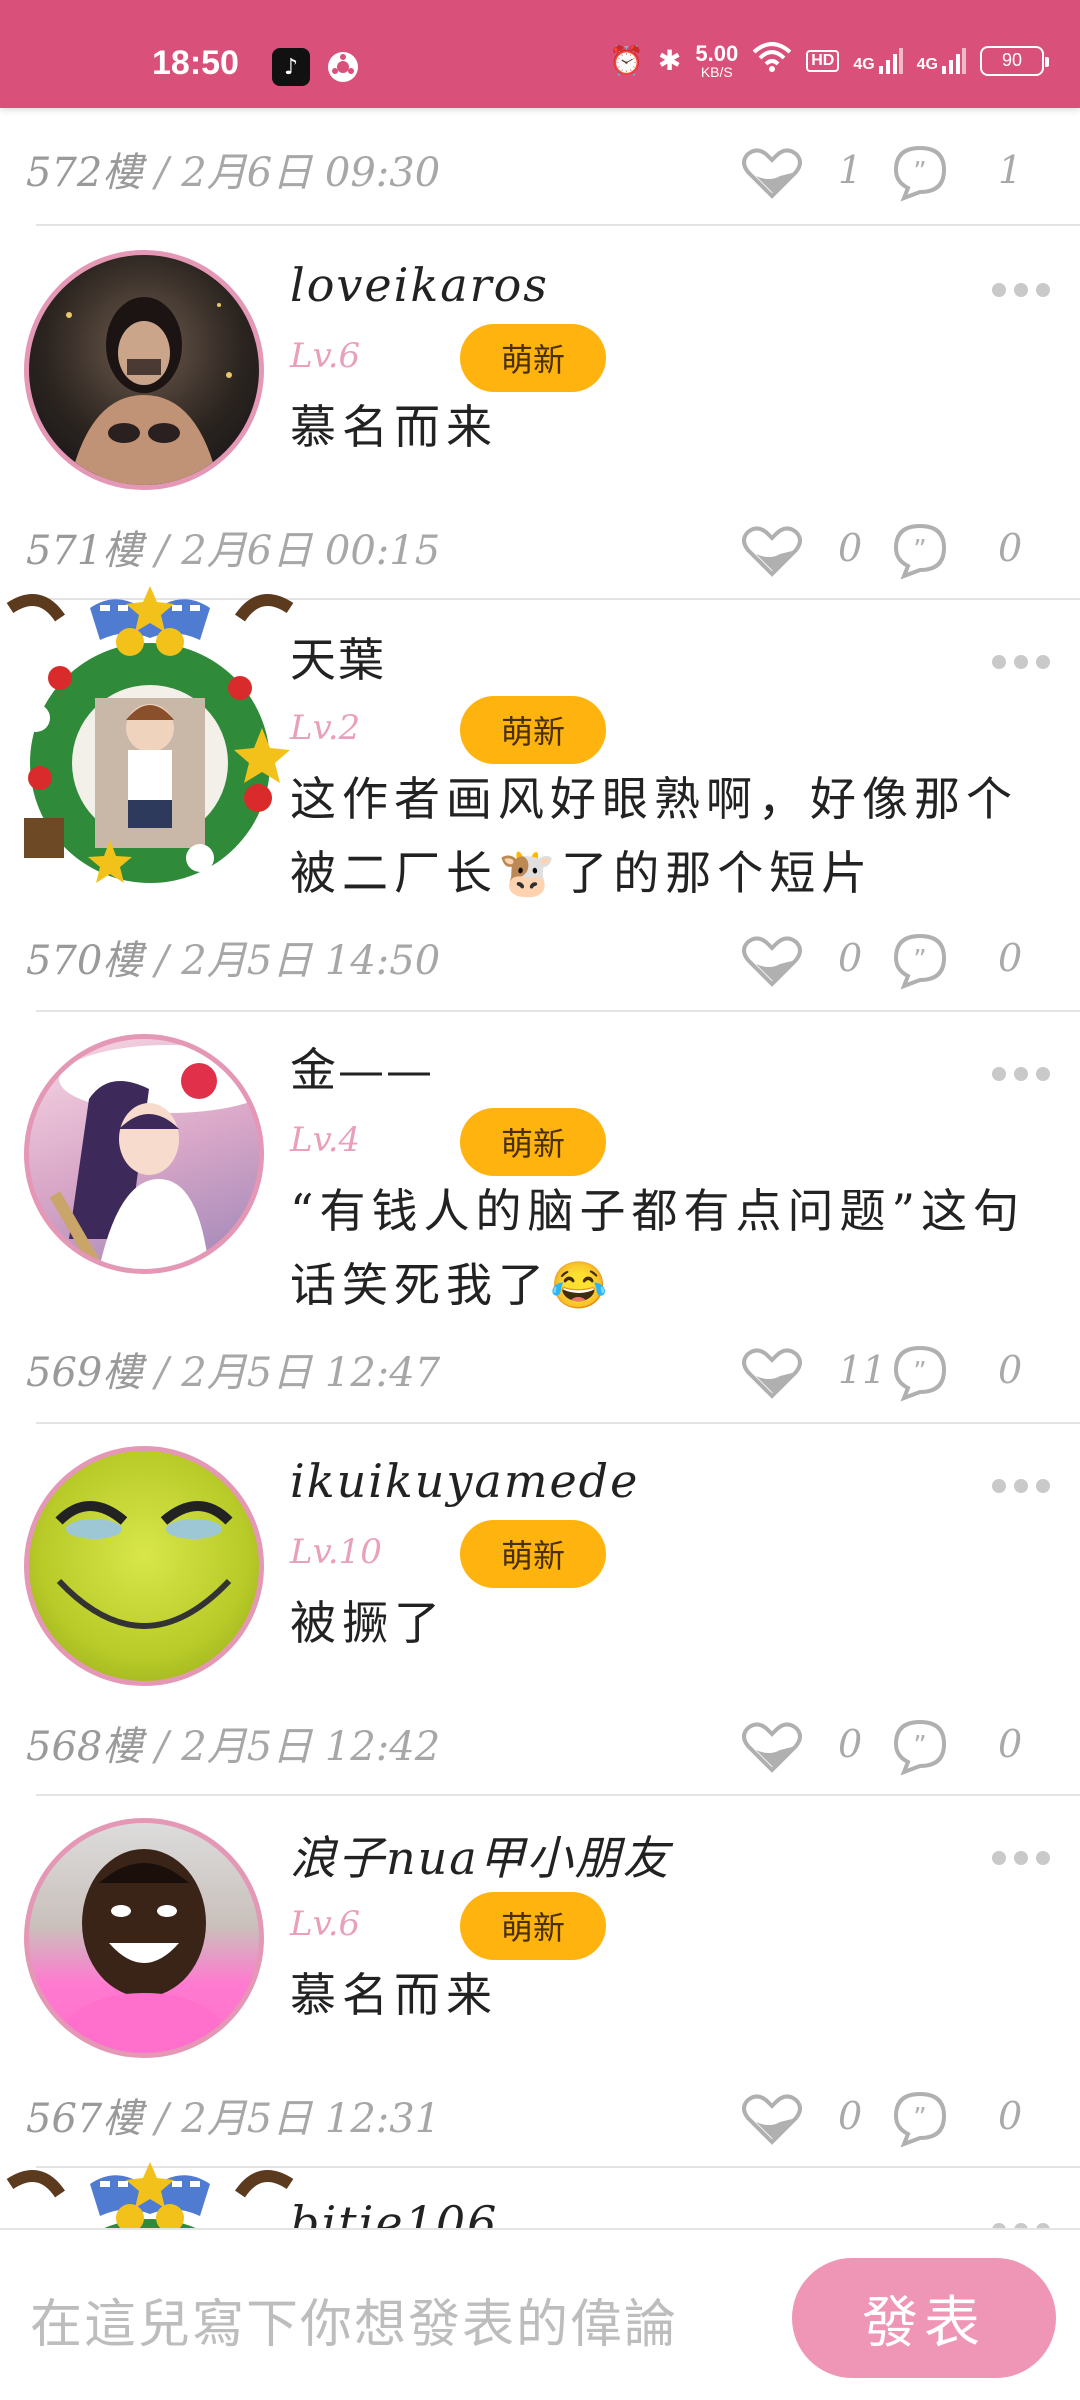 This screenshot has width=1080, height=2400. I want to click on comment-text: 这作者画风好眼熟啊，好像那个被二厂长🐮了的那个短片, so click(654, 836).